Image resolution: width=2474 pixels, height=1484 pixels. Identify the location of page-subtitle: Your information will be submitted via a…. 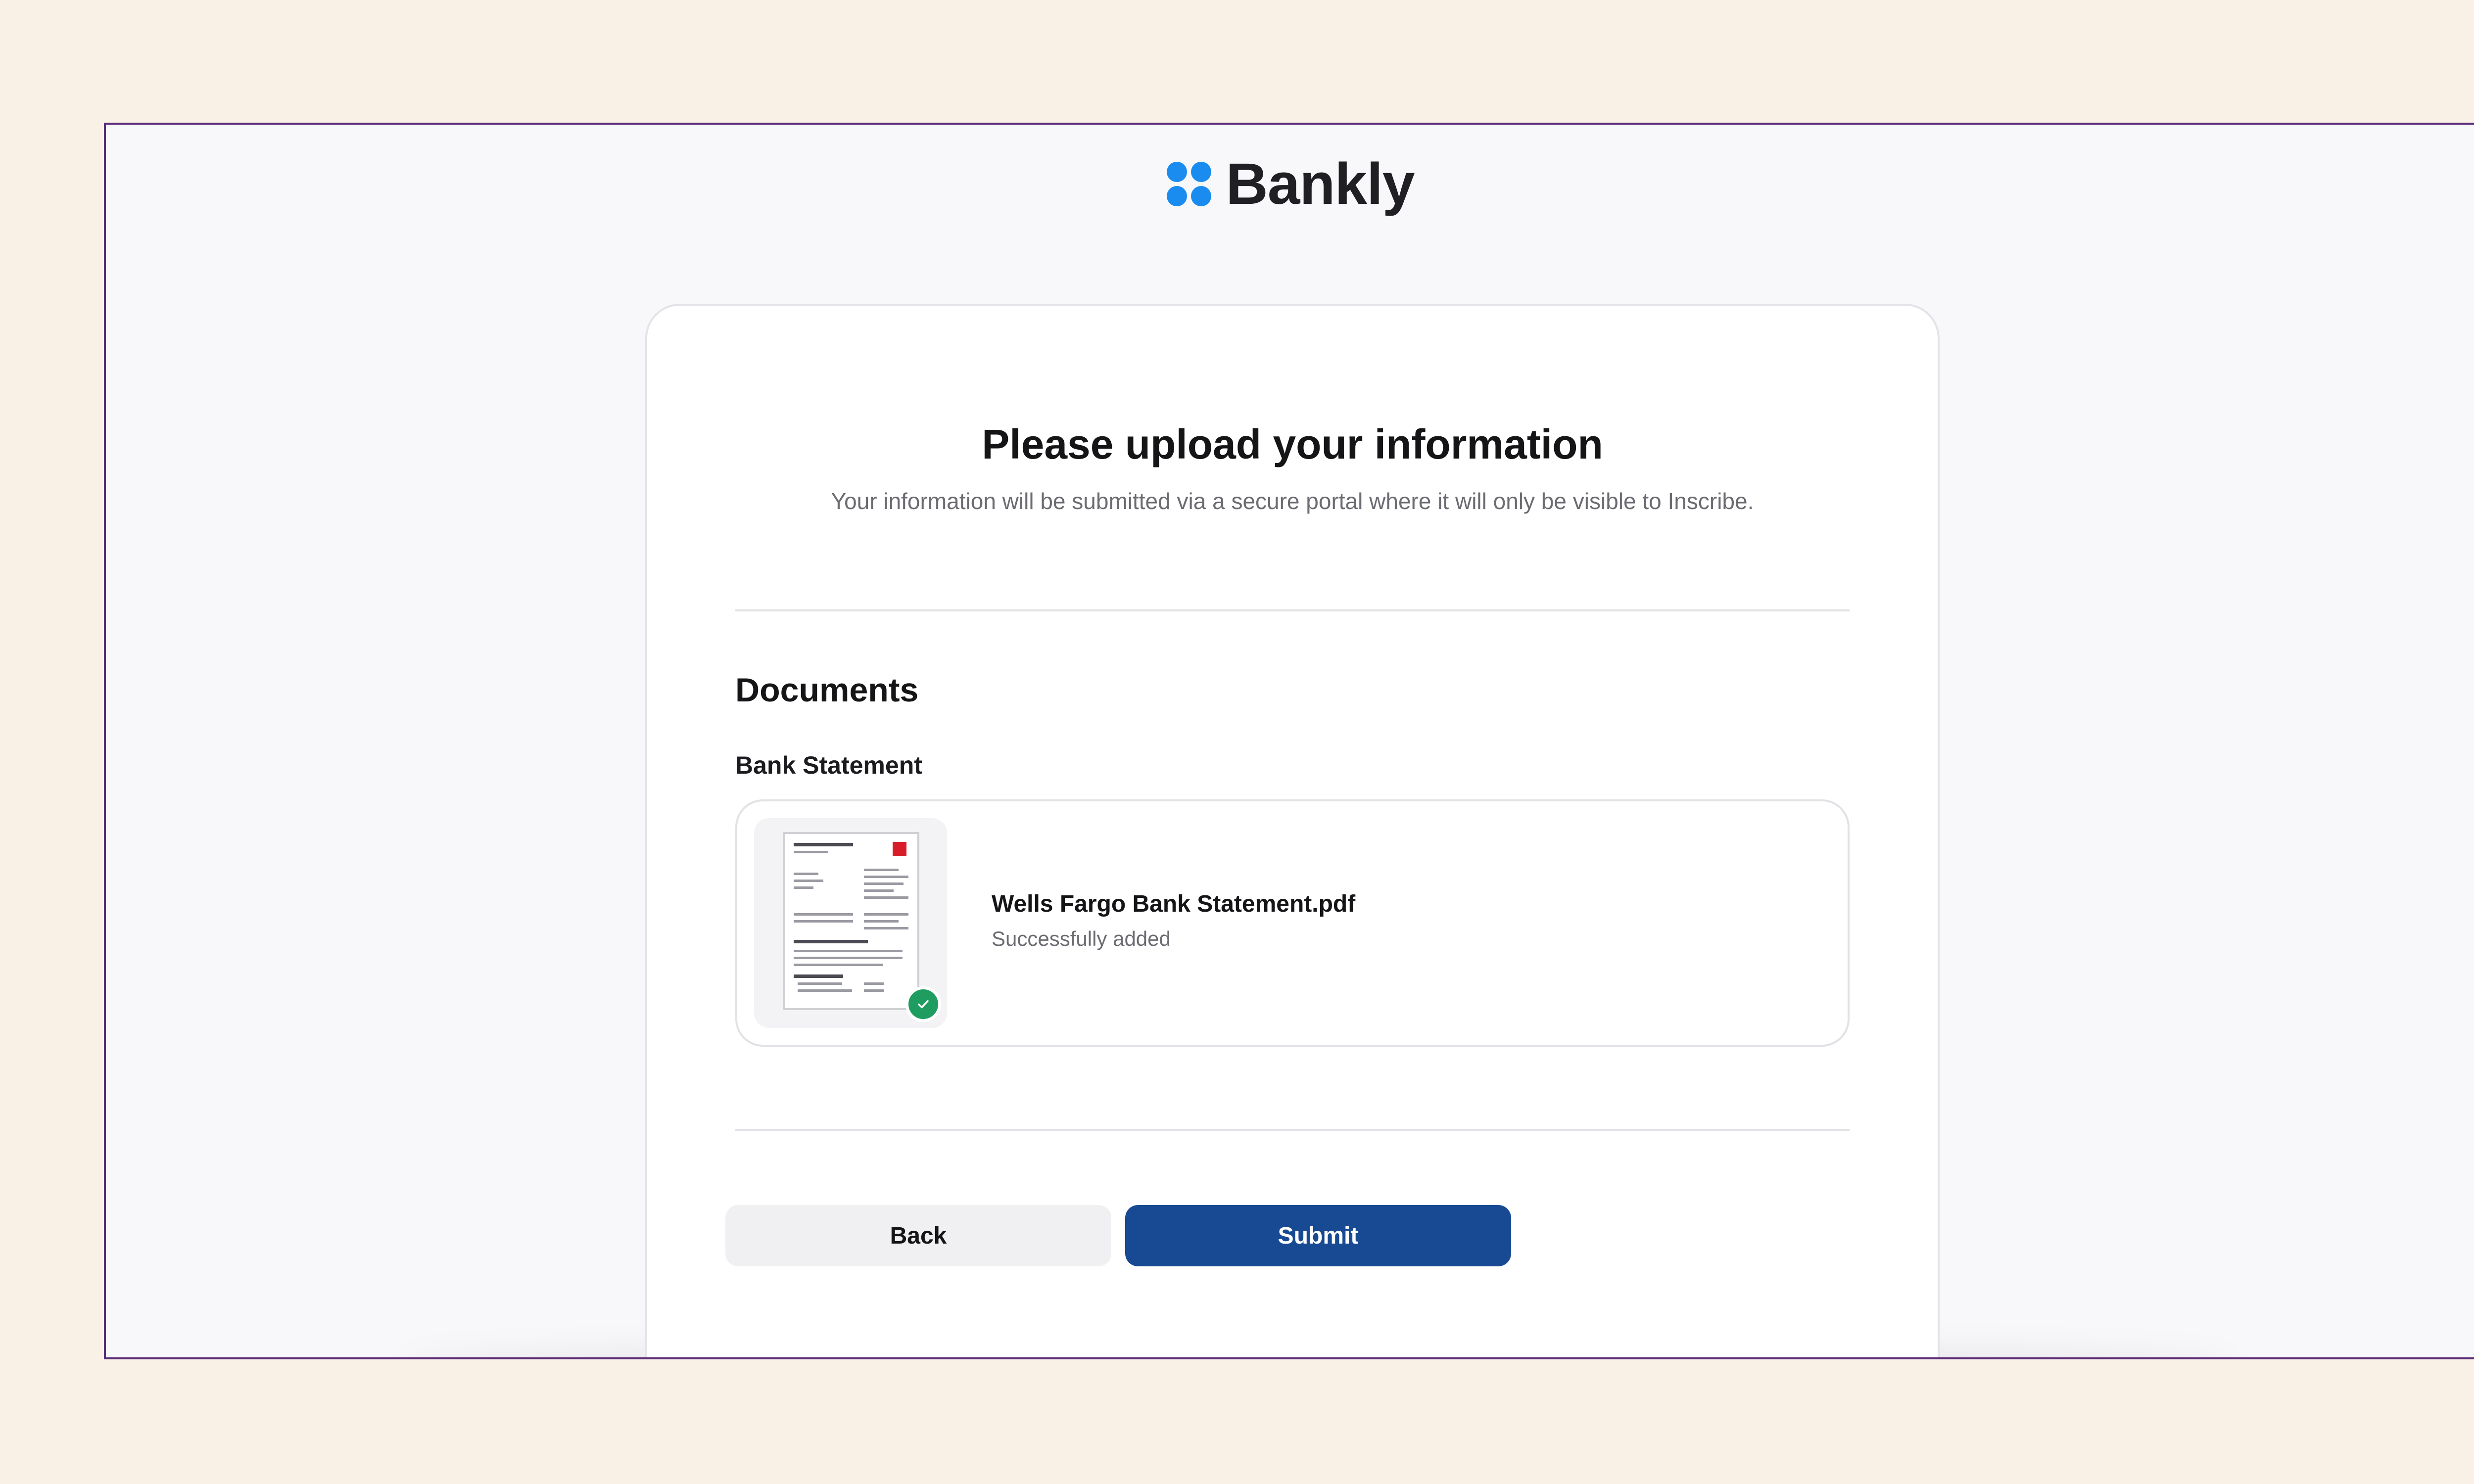
(1293, 501).